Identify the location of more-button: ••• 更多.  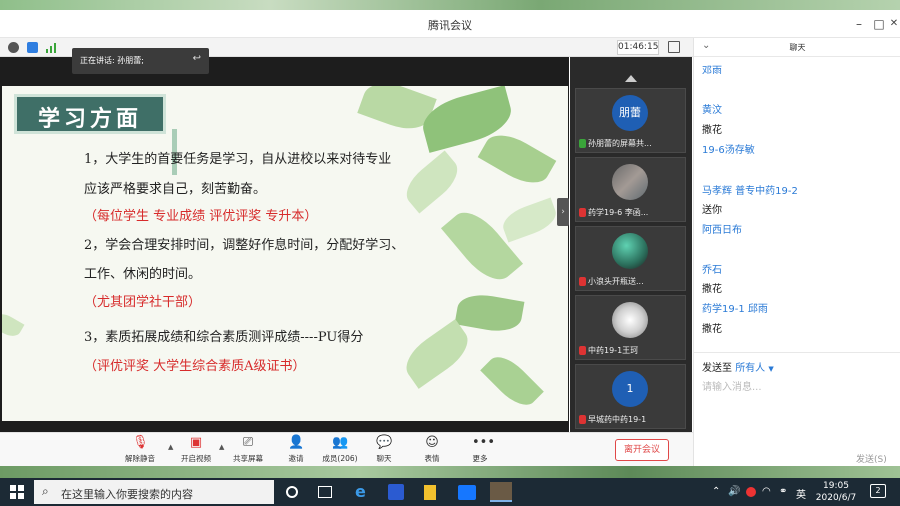
(480, 451).